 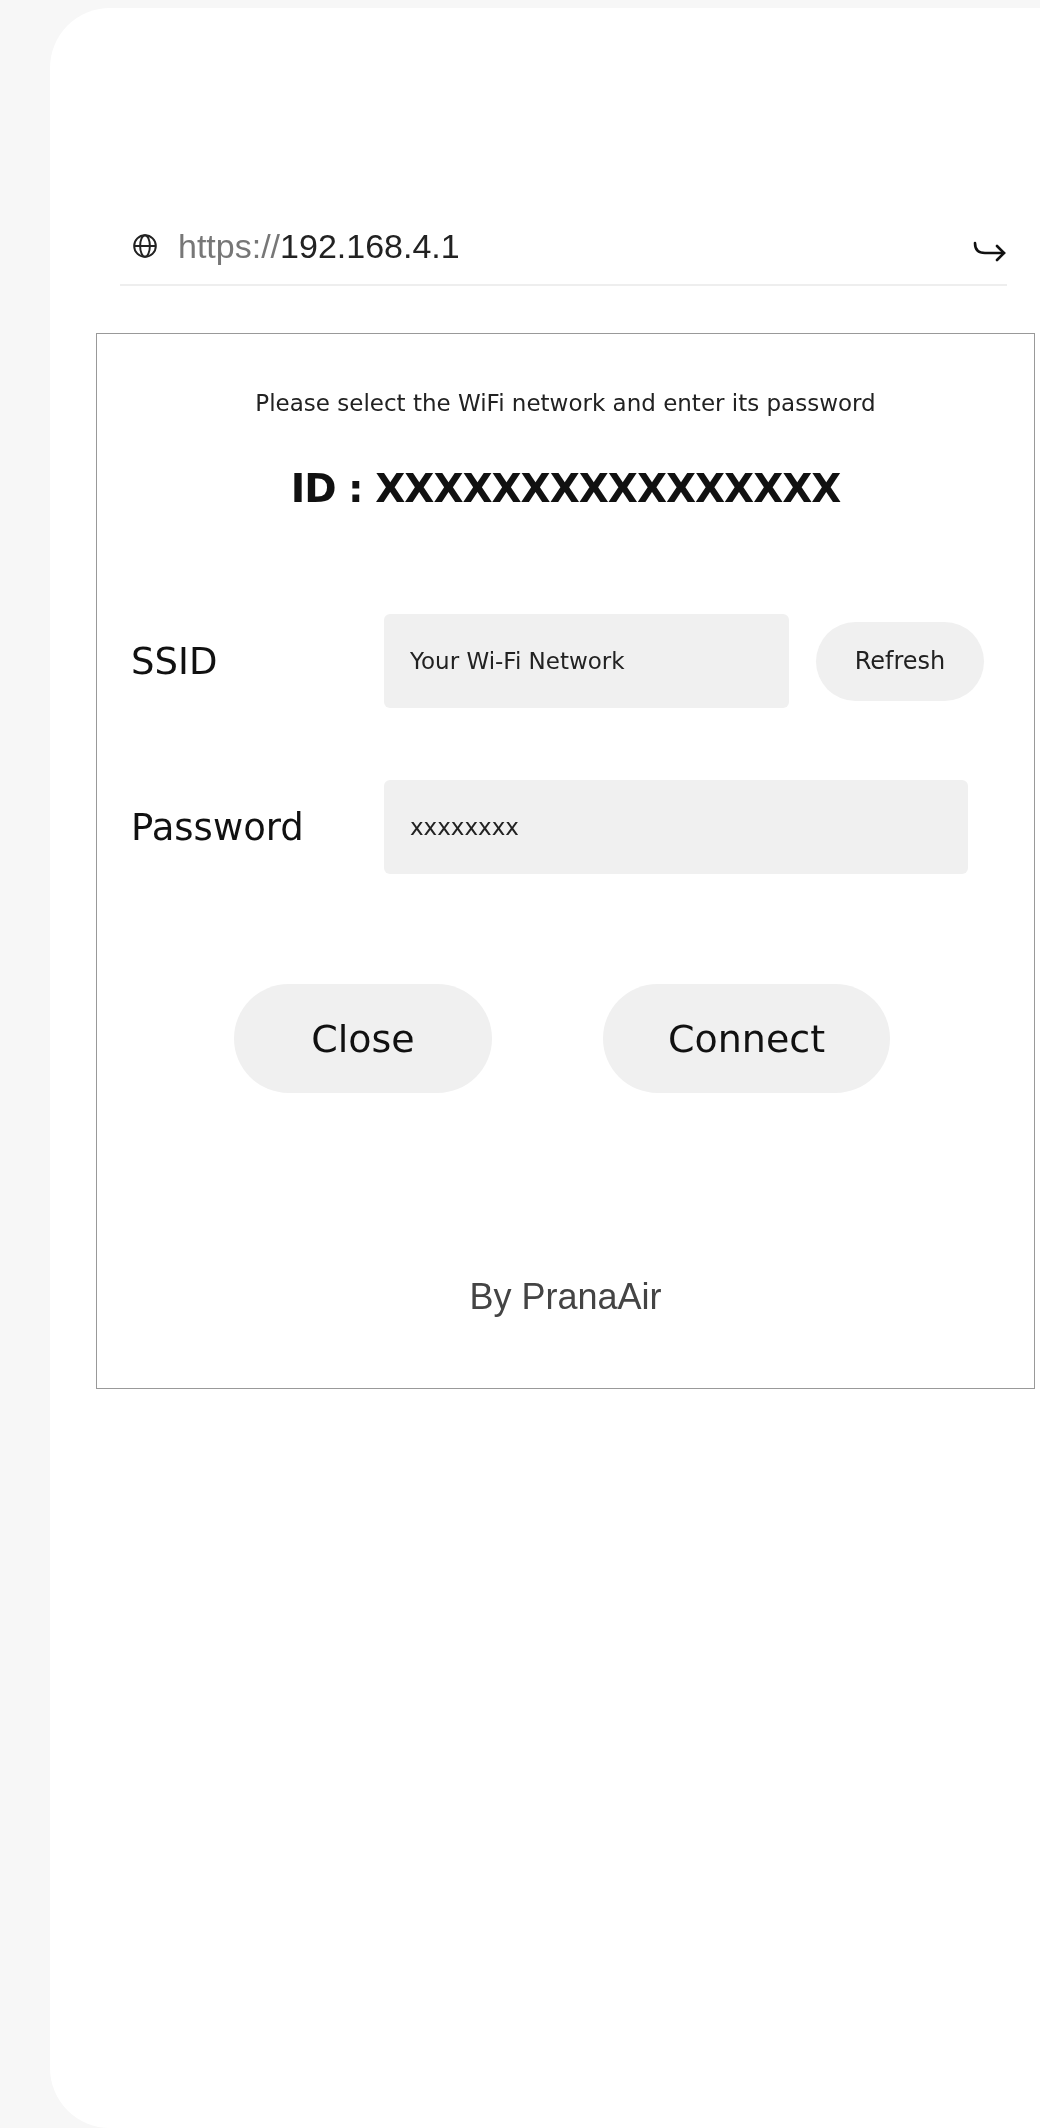 I want to click on device-id-text: ID : XXXXXXXXXXXXXXXX, so click(x=565, y=488).